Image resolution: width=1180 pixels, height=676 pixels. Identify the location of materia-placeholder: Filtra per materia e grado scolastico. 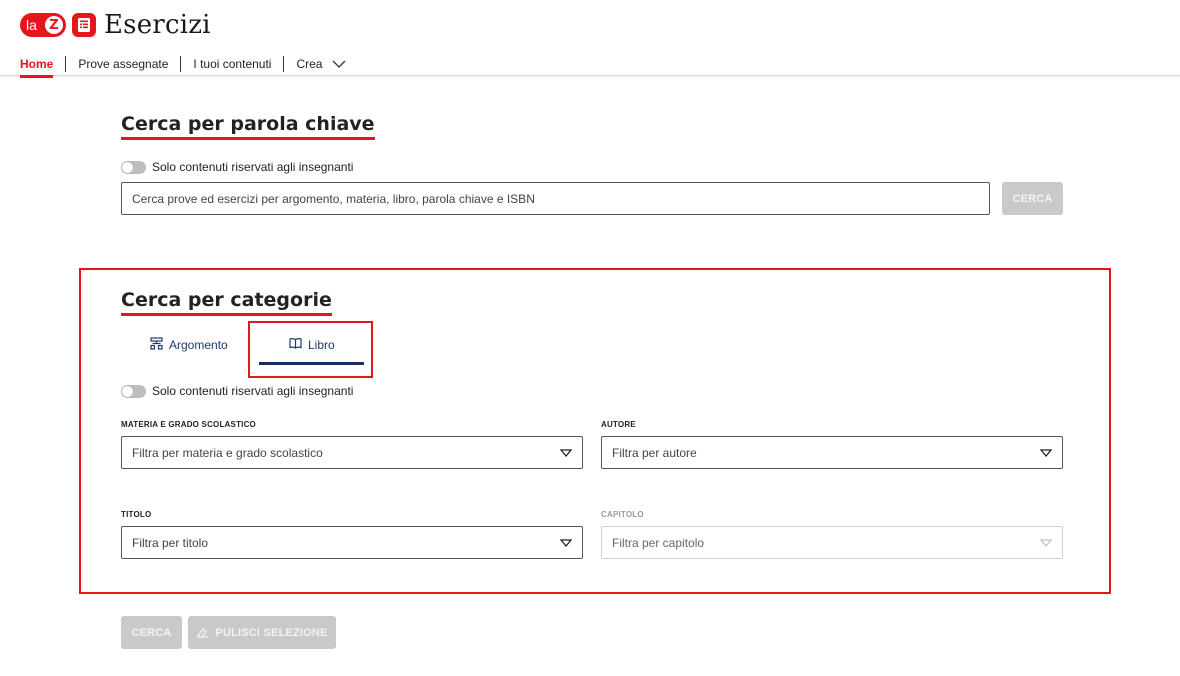
(227, 452).